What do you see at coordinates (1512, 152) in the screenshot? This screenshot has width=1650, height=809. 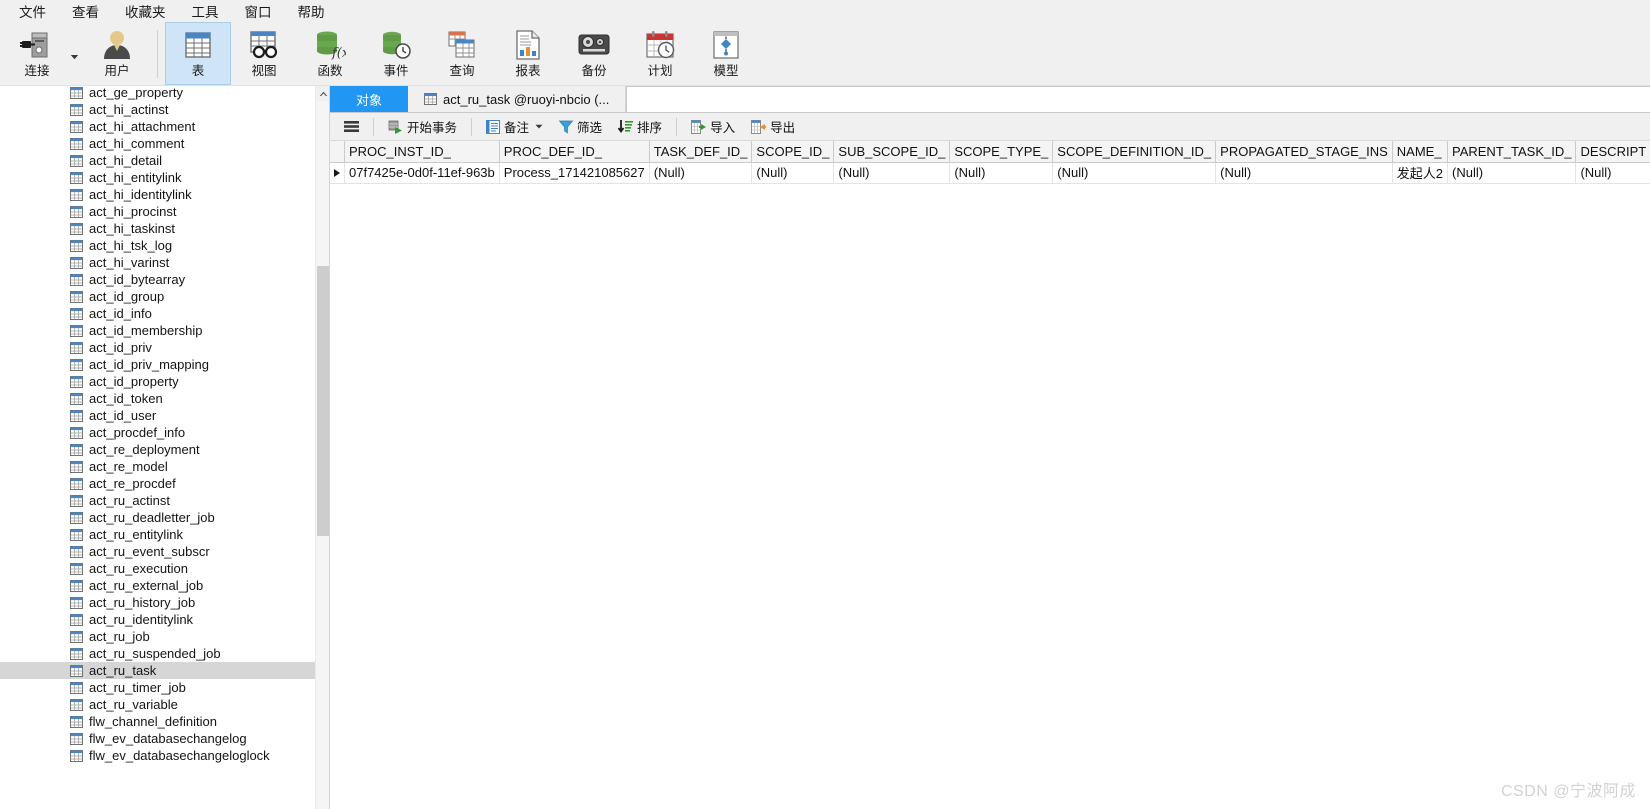 I see `grid-column-header: PARENT_TASK_ID_` at bounding box center [1512, 152].